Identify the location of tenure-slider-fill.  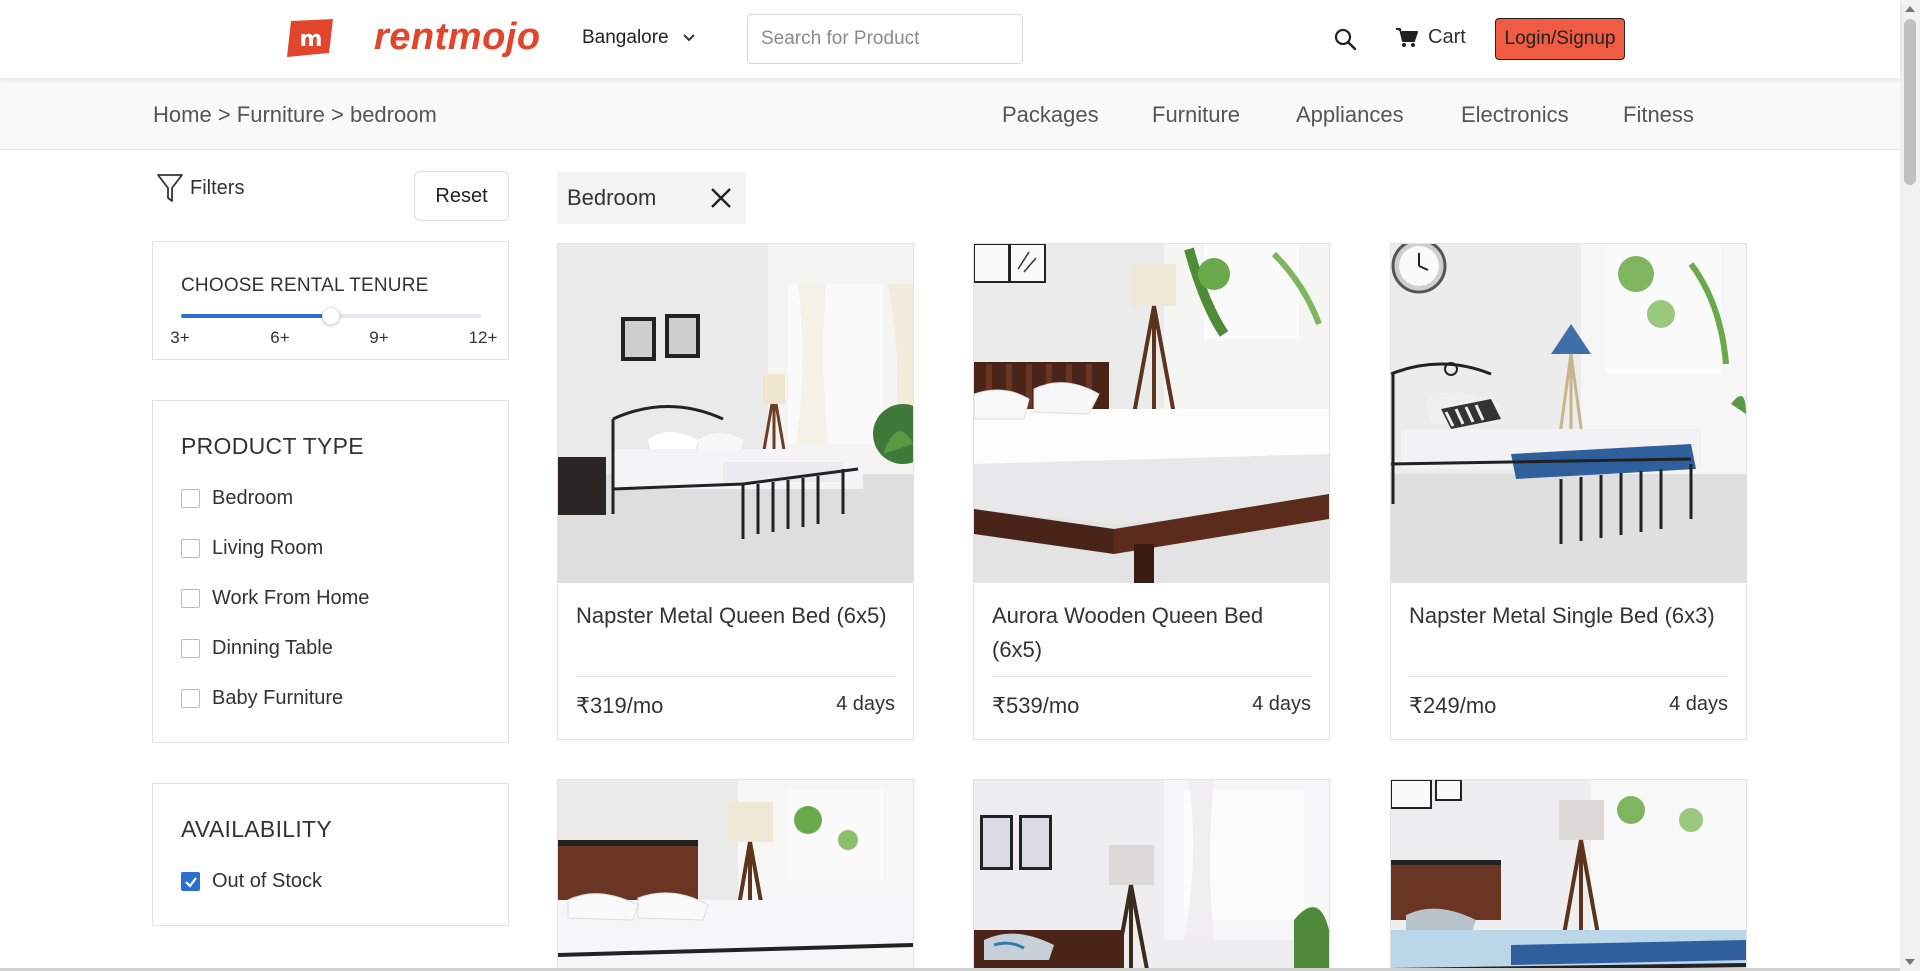
(256, 316).